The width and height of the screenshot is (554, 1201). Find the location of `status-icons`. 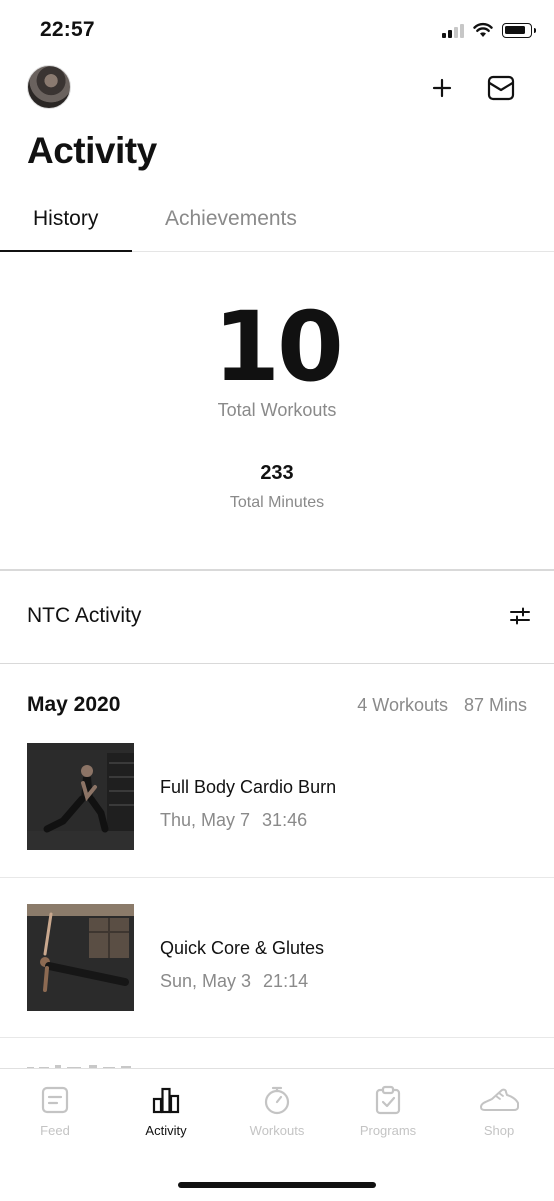

status-icons is located at coordinates (489, 30).